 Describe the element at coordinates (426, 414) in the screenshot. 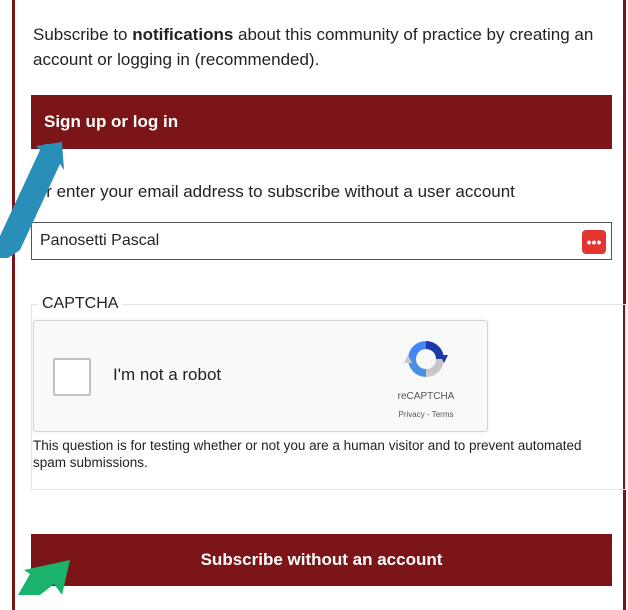

I see `recaptcha-links: Privacy - Terms` at that location.